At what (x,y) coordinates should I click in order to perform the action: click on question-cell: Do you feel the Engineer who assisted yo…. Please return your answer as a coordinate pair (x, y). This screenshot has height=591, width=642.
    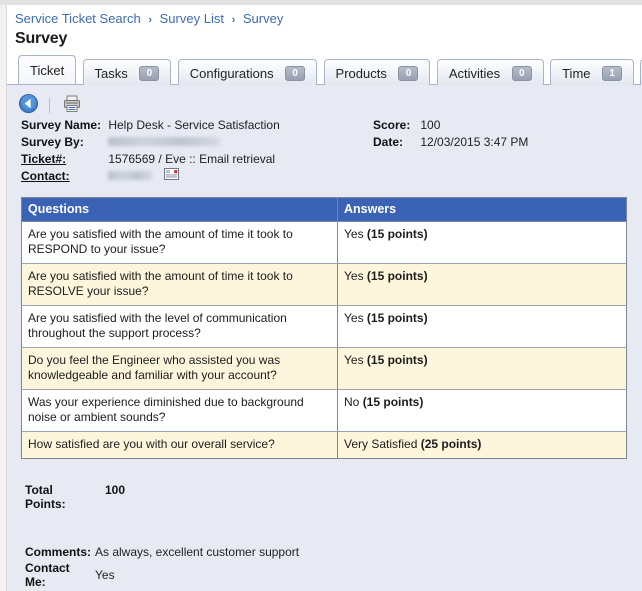
    Looking at the image, I should click on (180, 368).